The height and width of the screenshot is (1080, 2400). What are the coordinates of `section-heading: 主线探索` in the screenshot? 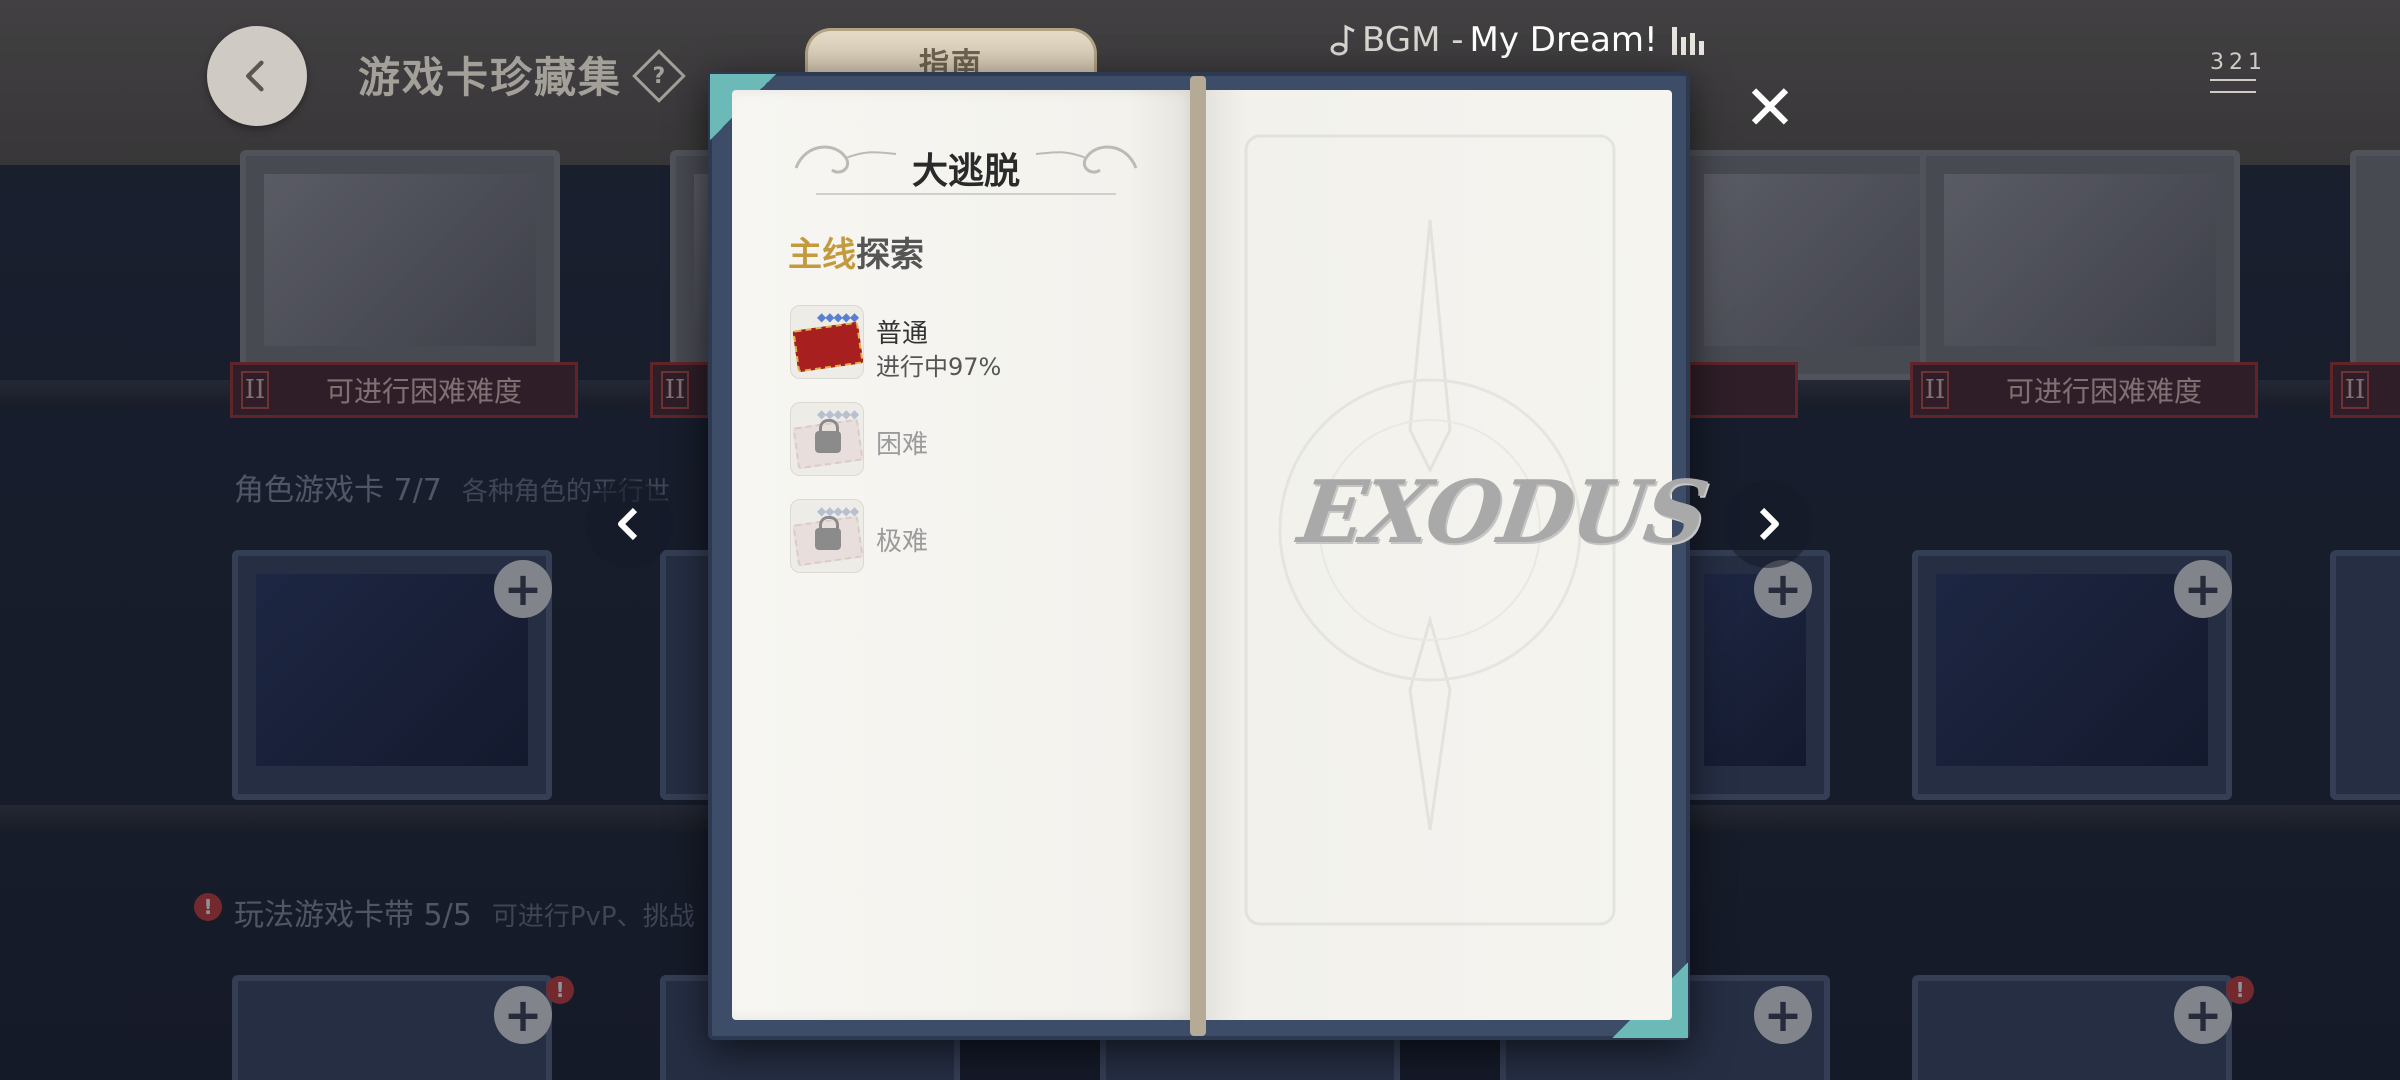 It's located at (856, 251).